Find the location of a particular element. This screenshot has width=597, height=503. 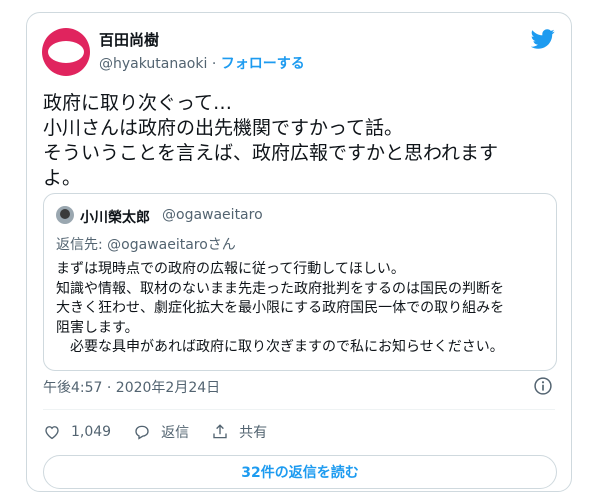

like-button: 1,049 is located at coordinates (77, 432).